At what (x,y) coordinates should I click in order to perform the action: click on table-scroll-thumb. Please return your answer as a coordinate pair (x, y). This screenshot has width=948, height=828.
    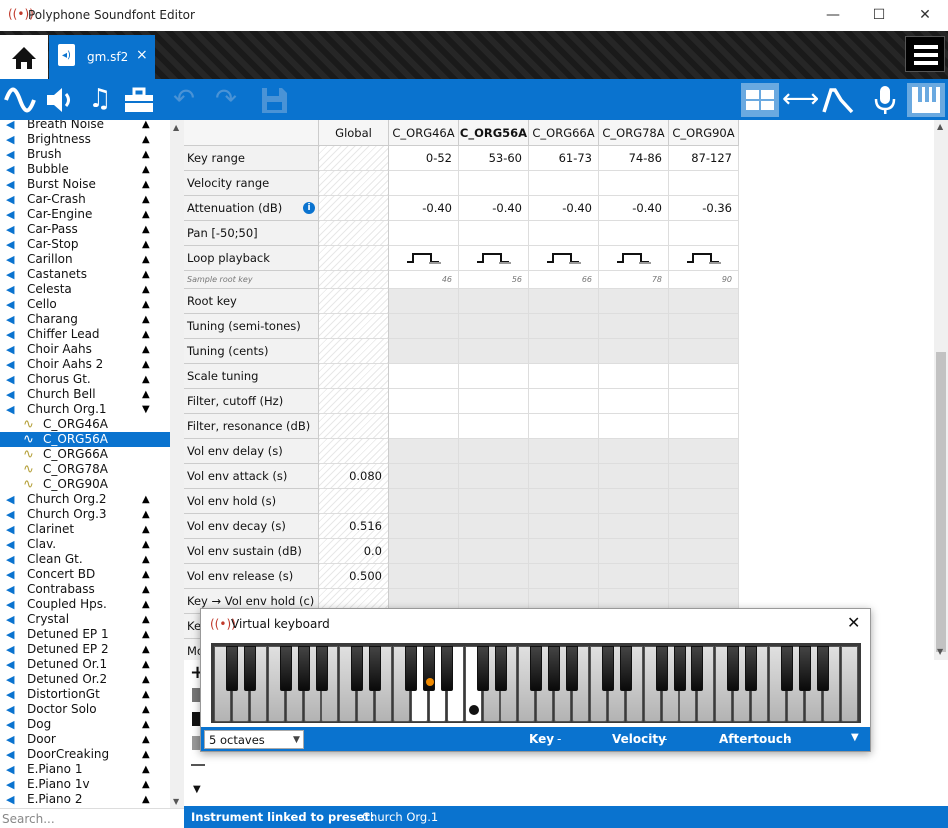
    Looking at the image, I should click on (941, 502).